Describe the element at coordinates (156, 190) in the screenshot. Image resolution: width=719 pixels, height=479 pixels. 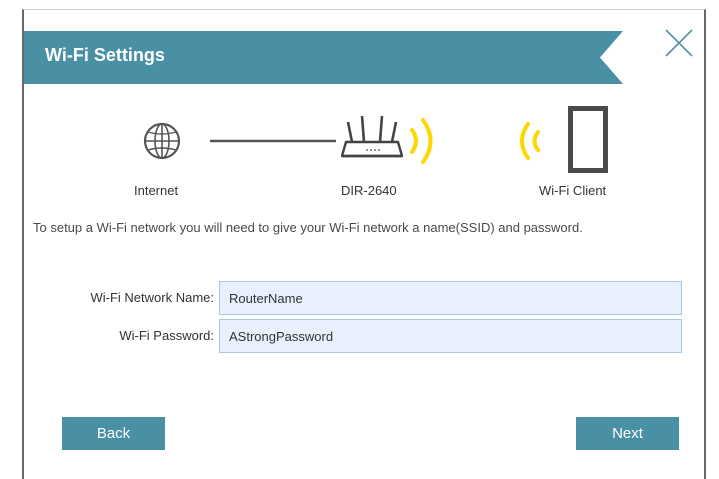
I see `internet-label: Internet` at that location.